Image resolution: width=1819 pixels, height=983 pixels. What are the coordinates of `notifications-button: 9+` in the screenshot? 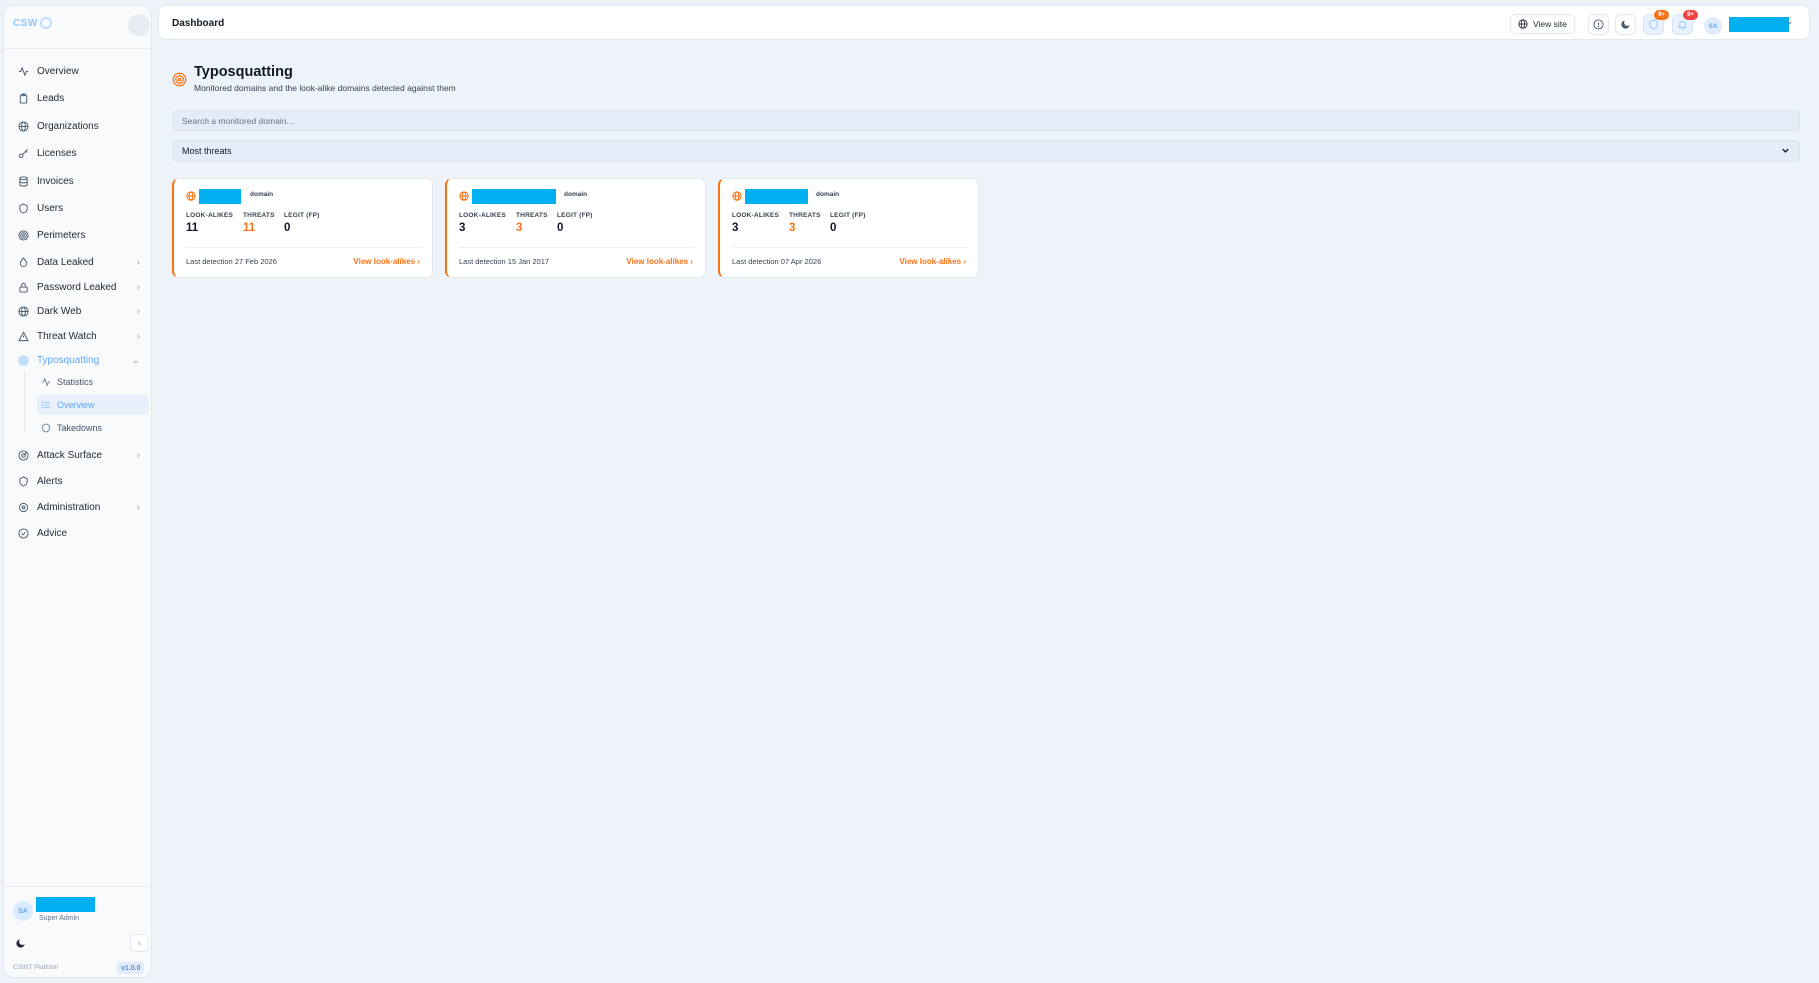 It's located at (1685, 22).